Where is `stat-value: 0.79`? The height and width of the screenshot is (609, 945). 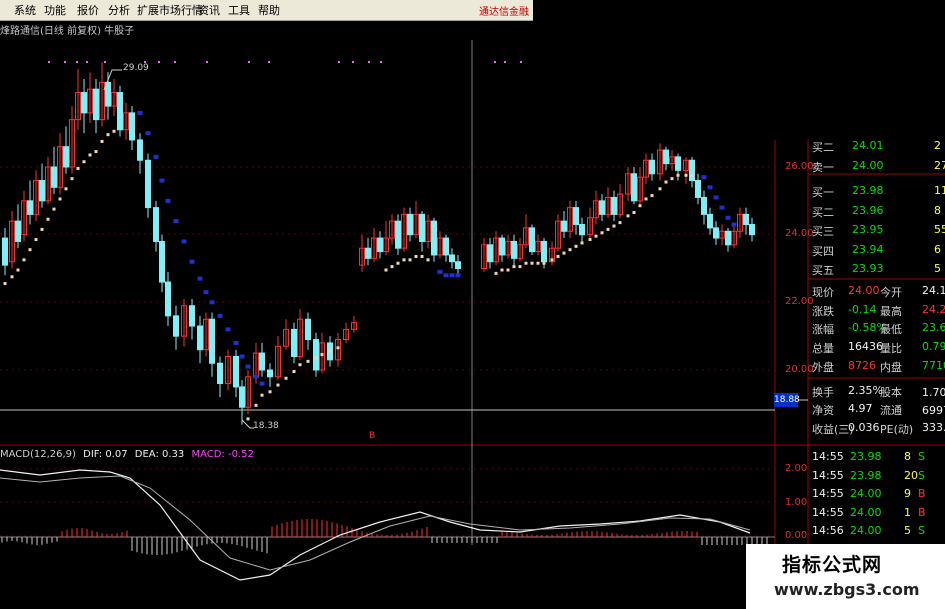
stat-value: 0.79 is located at coordinates (933, 347).